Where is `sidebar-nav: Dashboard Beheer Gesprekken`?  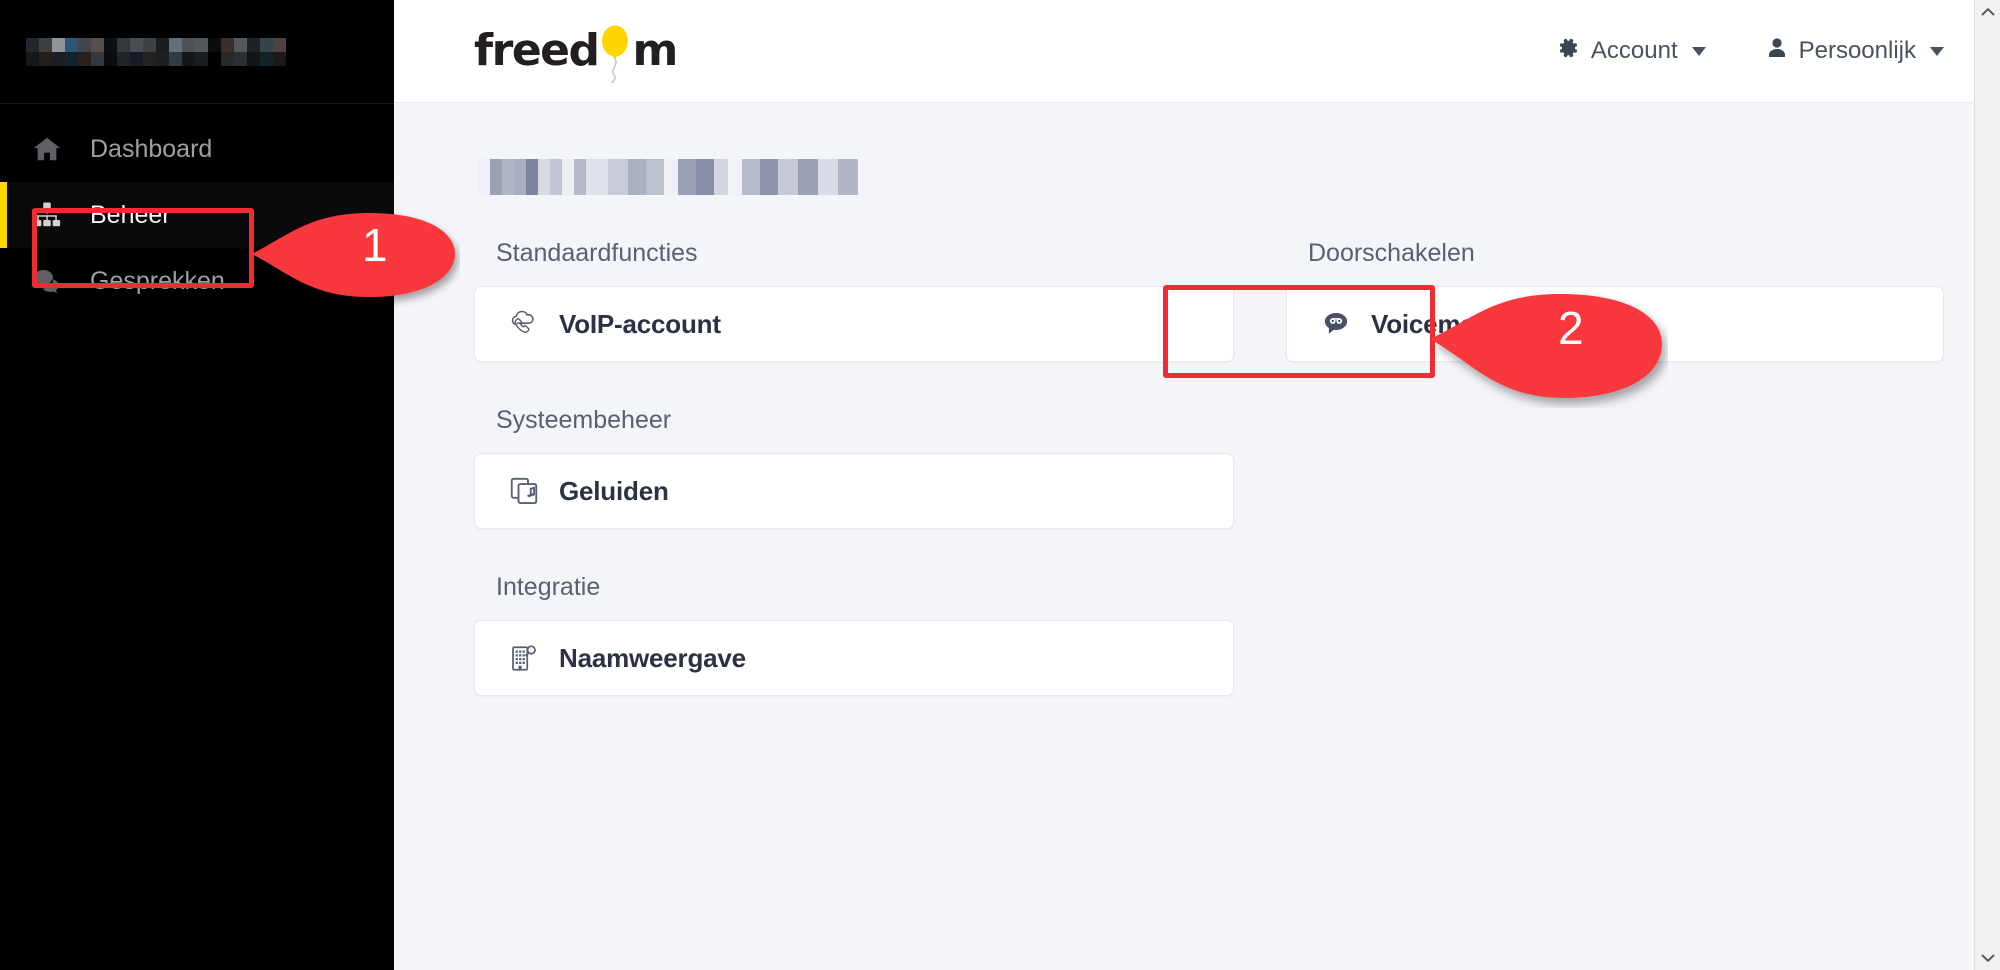
sidebar-nav: Dashboard Beheer Gesprekken is located at coordinates (197, 209).